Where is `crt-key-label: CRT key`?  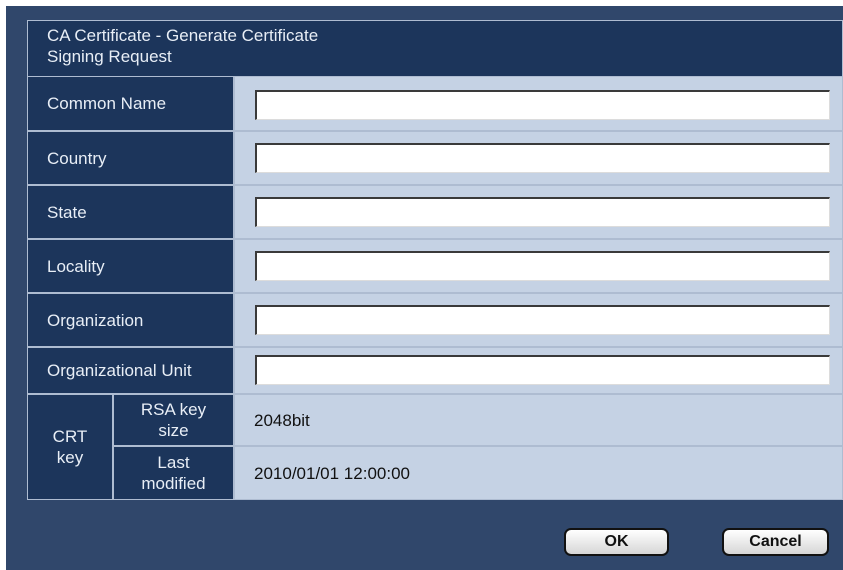 crt-key-label: CRT key is located at coordinates (70, 447).